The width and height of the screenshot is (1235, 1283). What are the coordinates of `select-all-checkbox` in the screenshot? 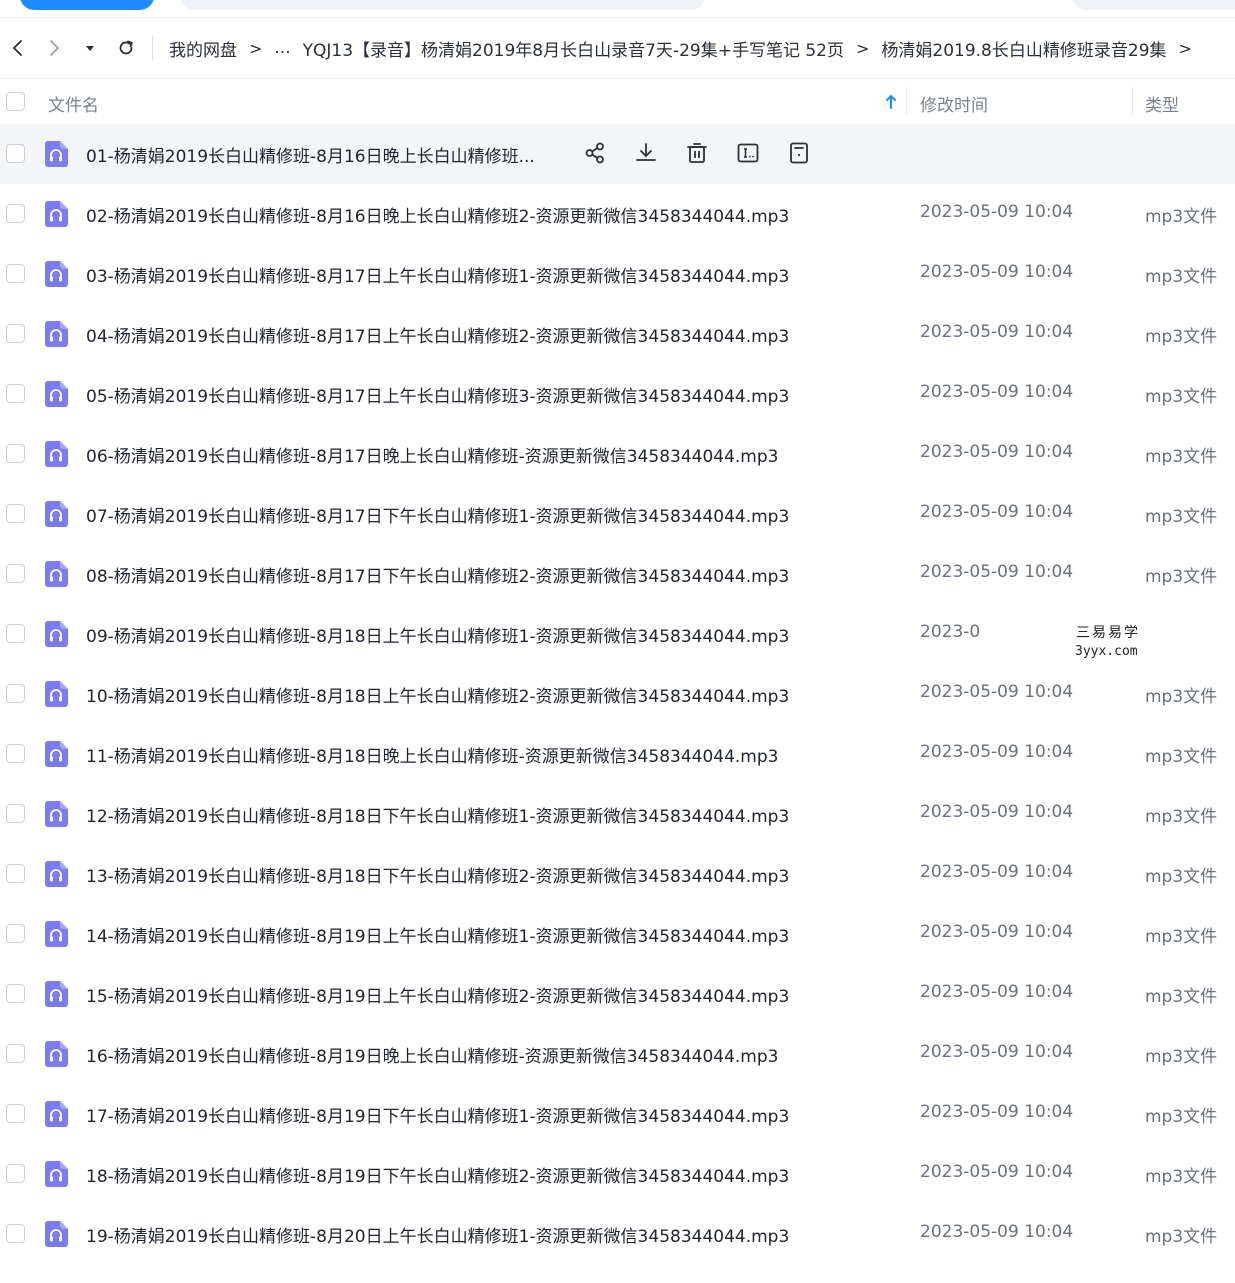 It's located at (15, 101).